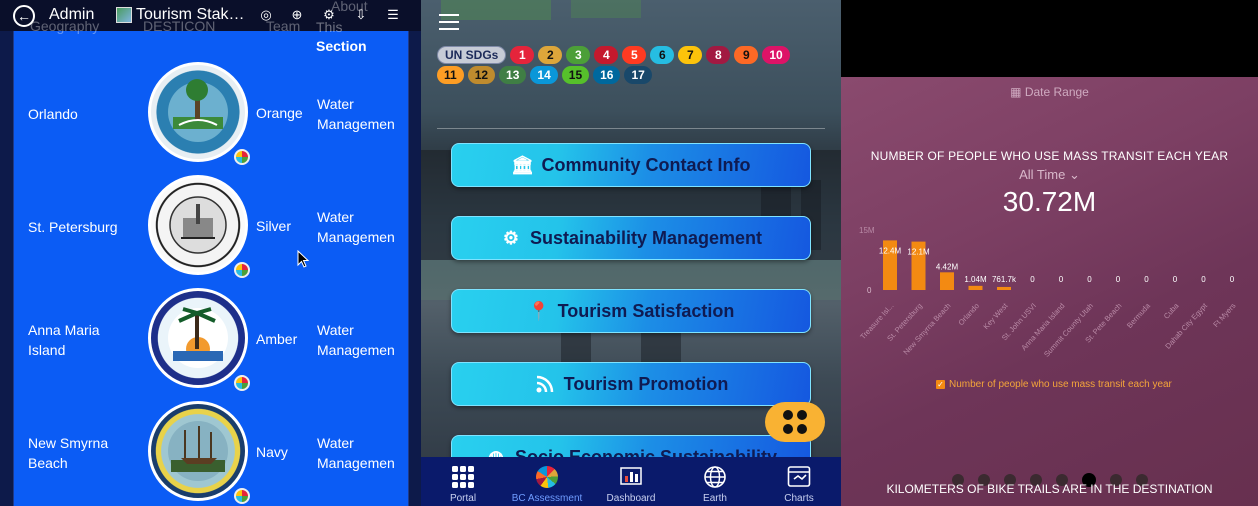 Image resolution: width=1258 pixels, height=506 pixels. Describe the element at coordinates (279, 113) in the screenshot. I see `color-value: Orange` at that location.